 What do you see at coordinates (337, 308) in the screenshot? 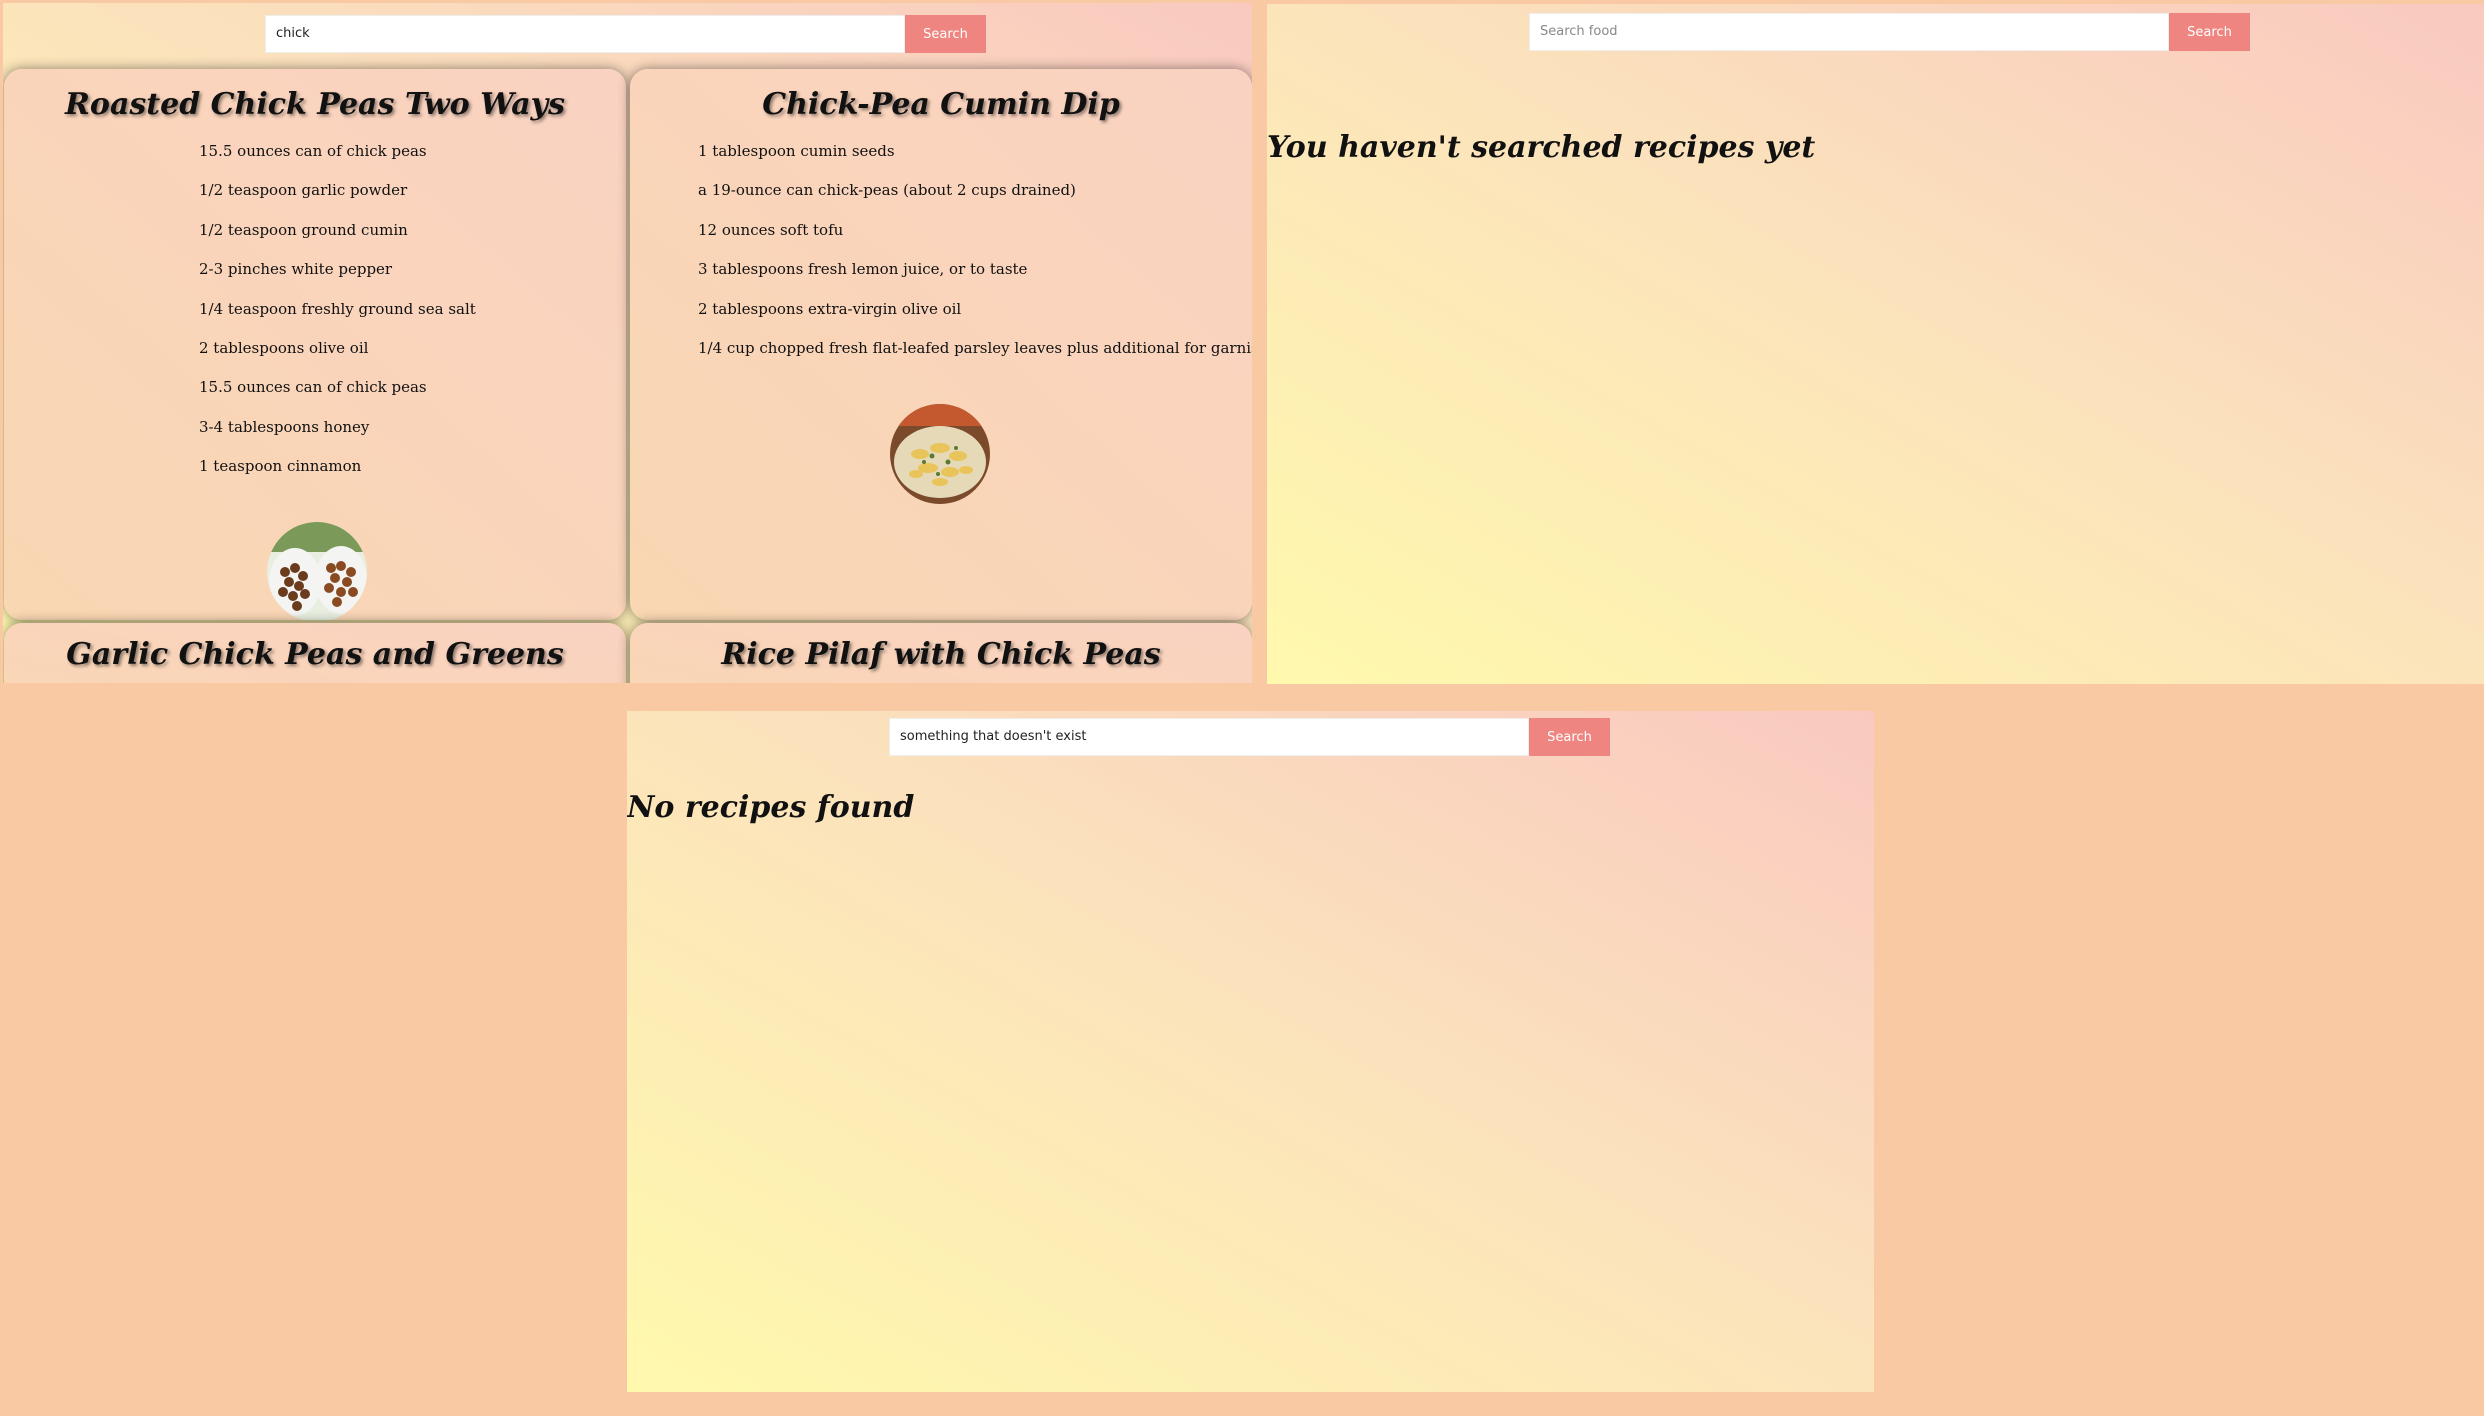
I see `ingredient-item: 1/4 teaspoon freshly ground sea salt` at bounding box center [337, 308].